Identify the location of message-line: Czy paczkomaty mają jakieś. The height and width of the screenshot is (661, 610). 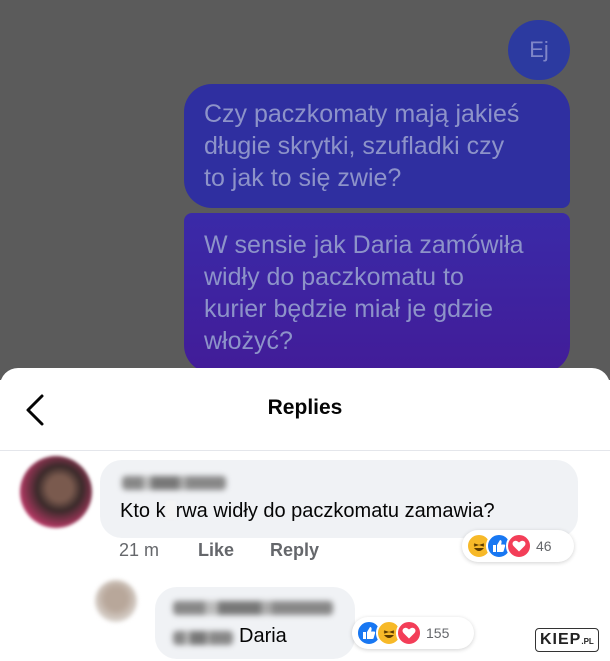
(362, 114).